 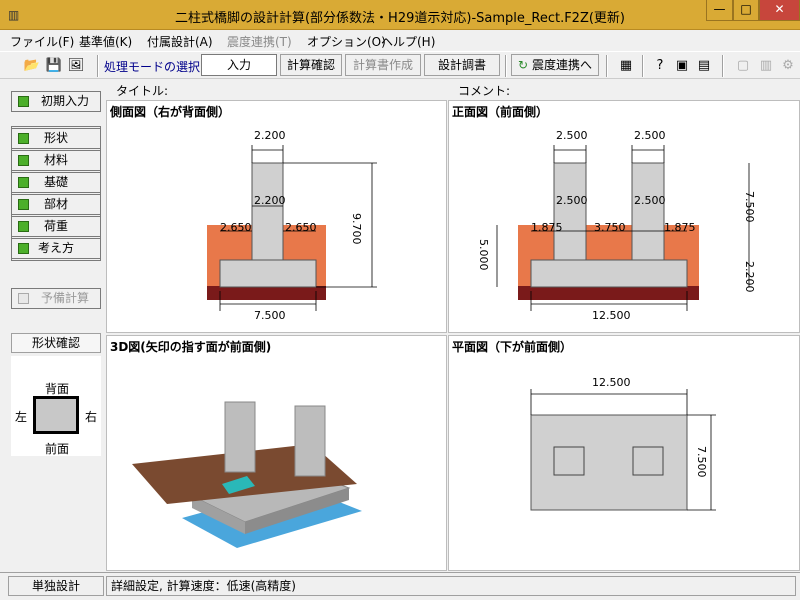 I want to click on comment-field: コメント:, so click(x=624, y=90).